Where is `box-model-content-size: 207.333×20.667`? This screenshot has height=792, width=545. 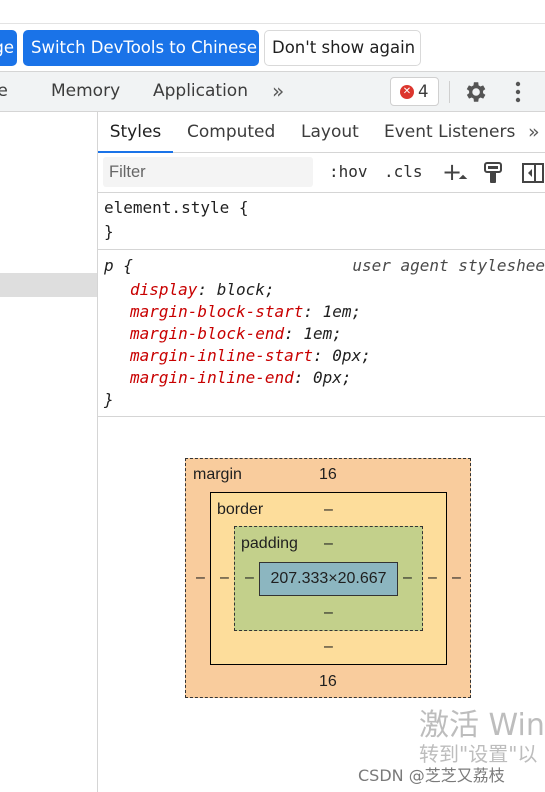
box-model-content-size: 207.333×20.667 is located at coordinates (328, 579).